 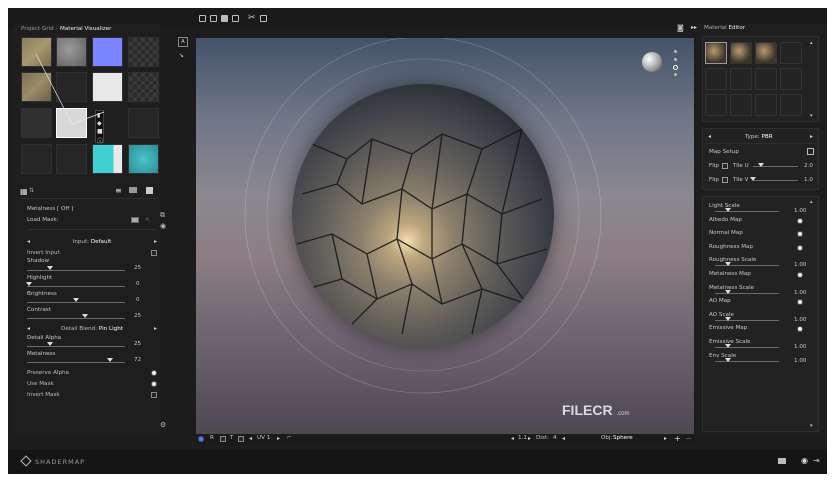 What do you see at coordinates (263, 18) in the screenshot?
I see `export-icon` at bounding box center [263, 18].